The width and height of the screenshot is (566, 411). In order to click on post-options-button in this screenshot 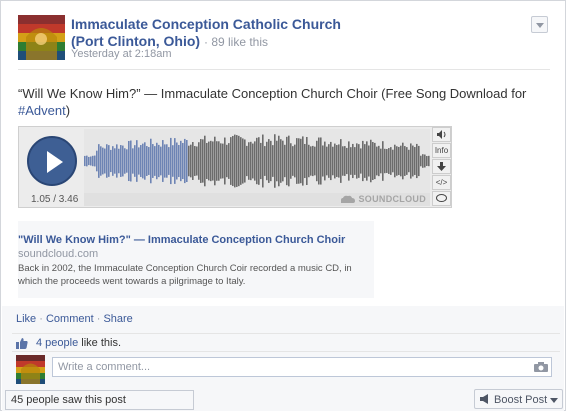, I will do `click(539, 24)`.